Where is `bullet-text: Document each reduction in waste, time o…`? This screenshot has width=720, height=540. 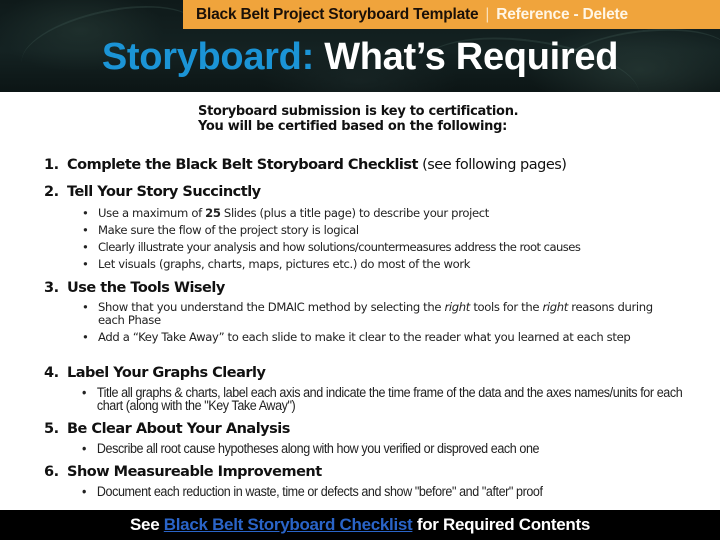 bullet-text: Document each reduction in waste, time o… is located at coordinates (319, 491).